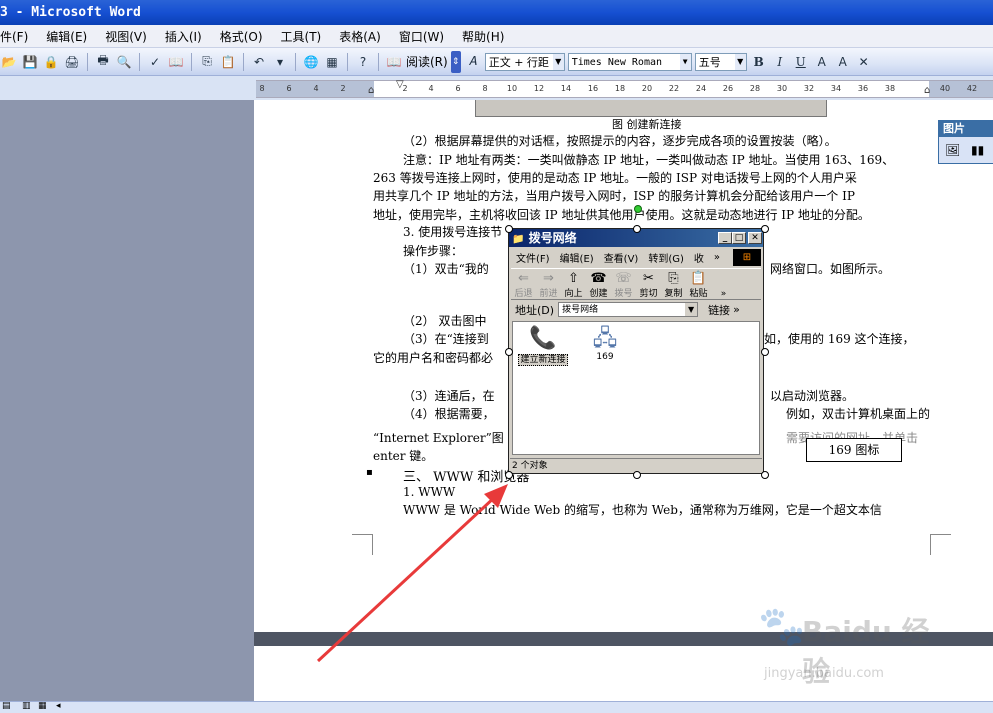 This screenshot has height=713, width=993. Describe the element at coordinates (42, 706) in the screenshot. I see `reading-view-icon: ▦` at that location.